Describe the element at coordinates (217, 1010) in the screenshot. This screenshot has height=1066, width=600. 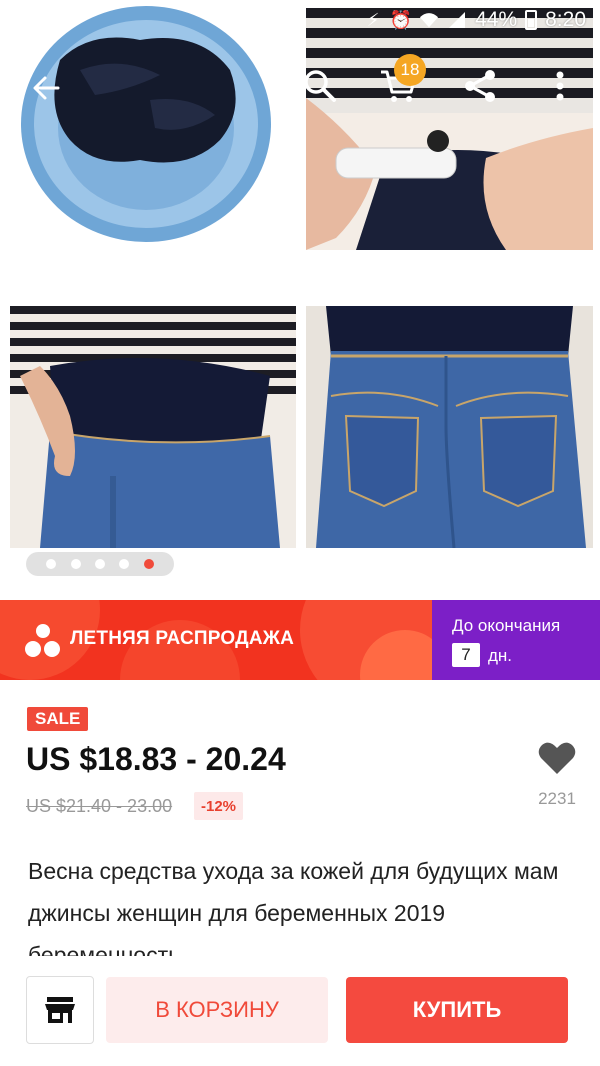
I see `add-to-cart-button: В КОРЗИНУ` at that location.